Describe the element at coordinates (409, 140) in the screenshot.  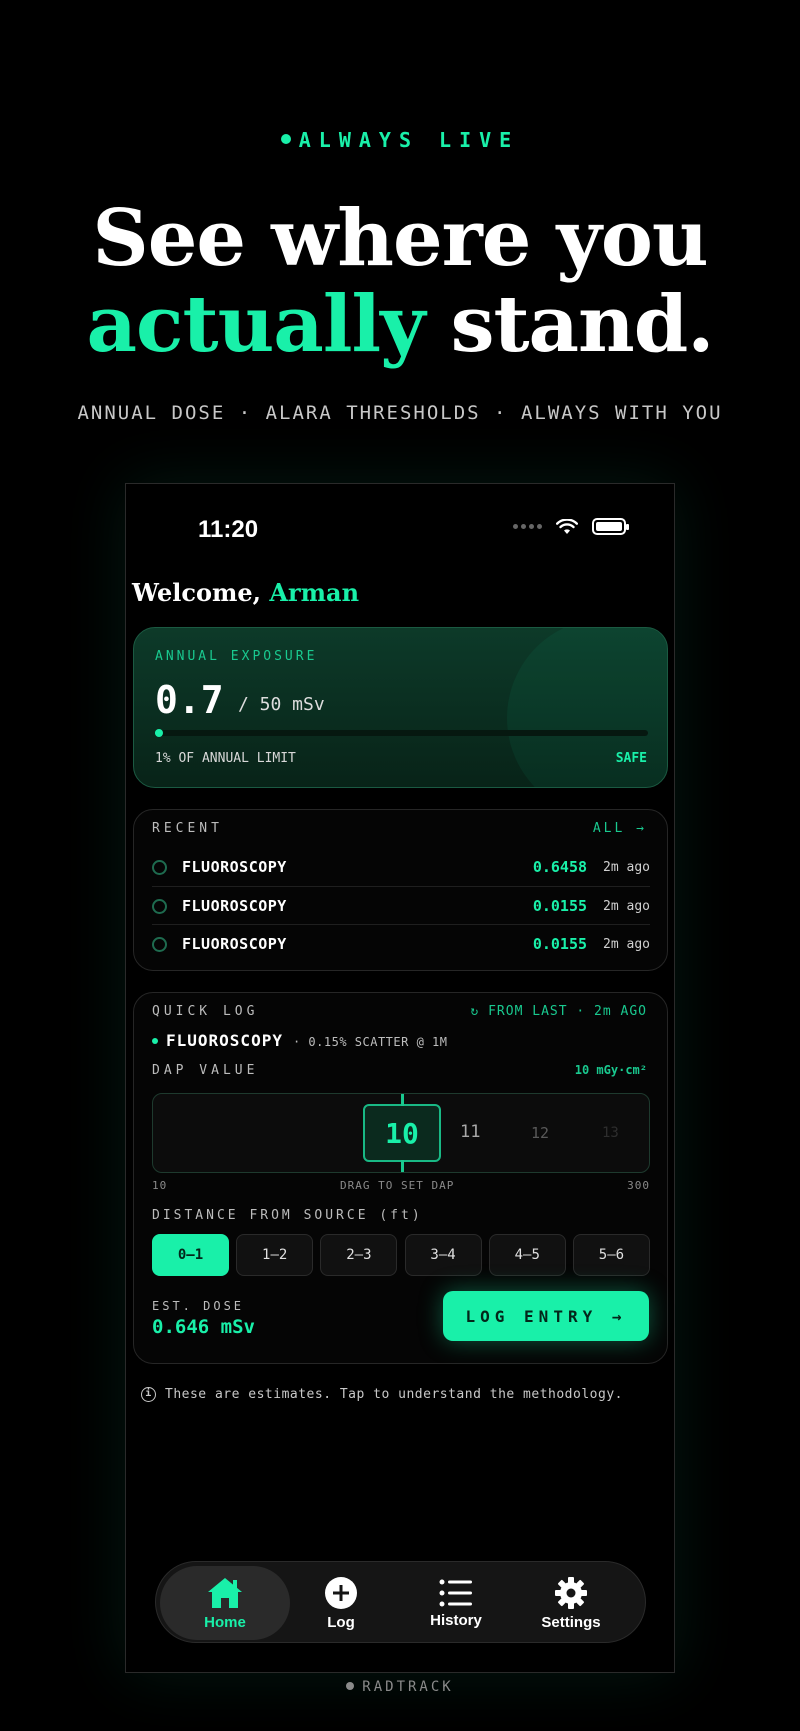
I see `hero-eyebrow-text: ALWAYS LIVE` at that location.